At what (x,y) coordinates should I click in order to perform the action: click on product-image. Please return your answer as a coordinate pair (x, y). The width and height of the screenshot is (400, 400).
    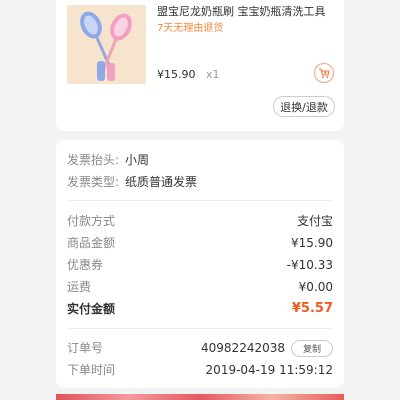
    Looking at the image, I should click on (106, 44).